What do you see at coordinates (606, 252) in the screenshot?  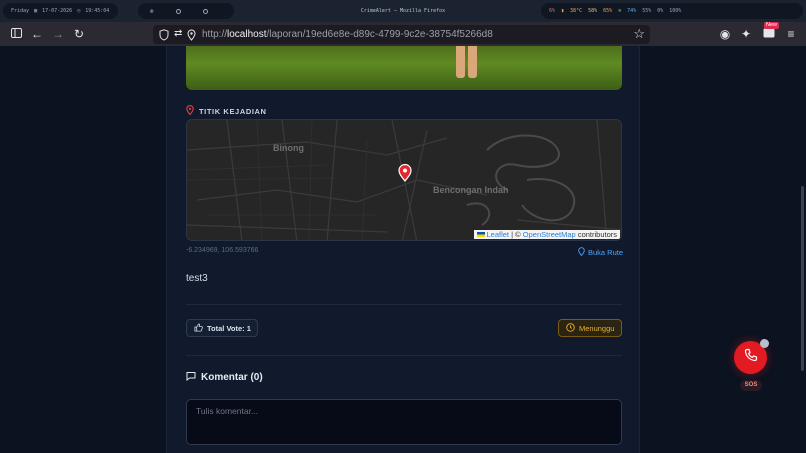 I see `open-route-label: Buka Rute` at bounding box center [606, 252].